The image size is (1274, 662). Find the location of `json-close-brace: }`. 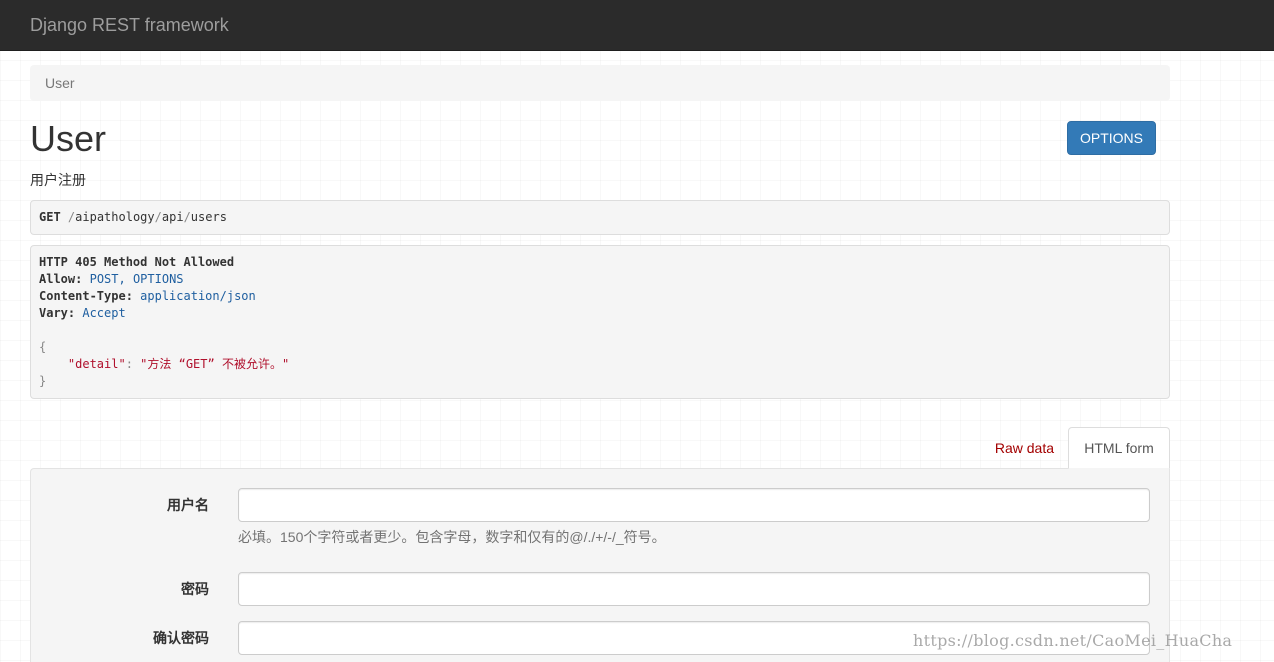

json-close-brace: } is located at coordinates (43, 381).